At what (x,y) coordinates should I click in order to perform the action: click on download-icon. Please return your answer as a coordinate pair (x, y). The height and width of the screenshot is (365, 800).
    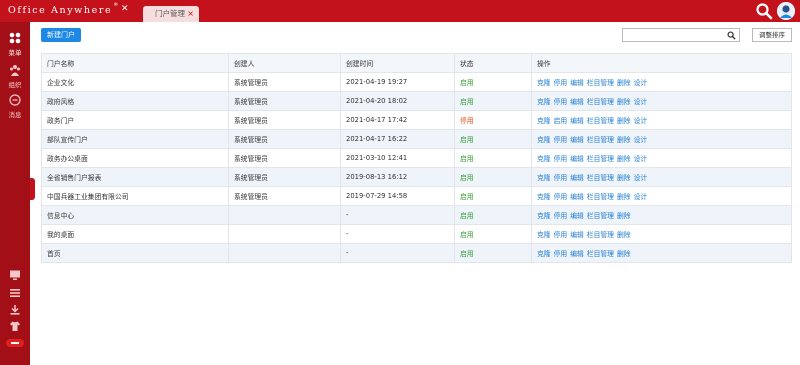
    Looking at the image, I should click on (15, 310).